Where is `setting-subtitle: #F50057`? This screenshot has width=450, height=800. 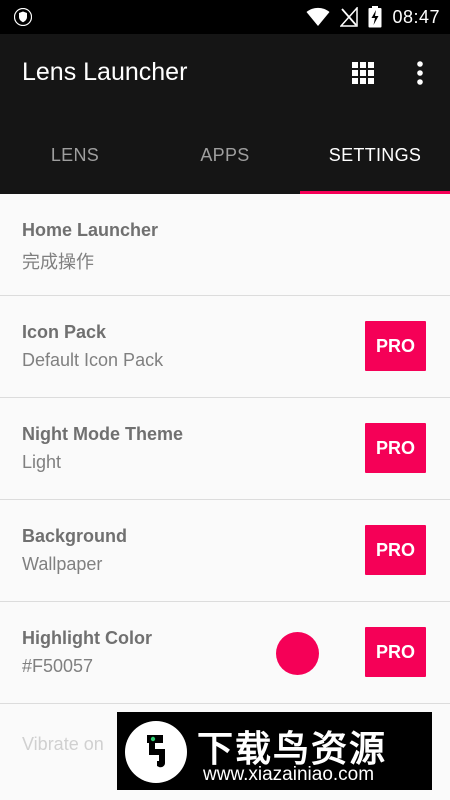
setting-subtitle: #F50057 is located at coordinates (58, 666).